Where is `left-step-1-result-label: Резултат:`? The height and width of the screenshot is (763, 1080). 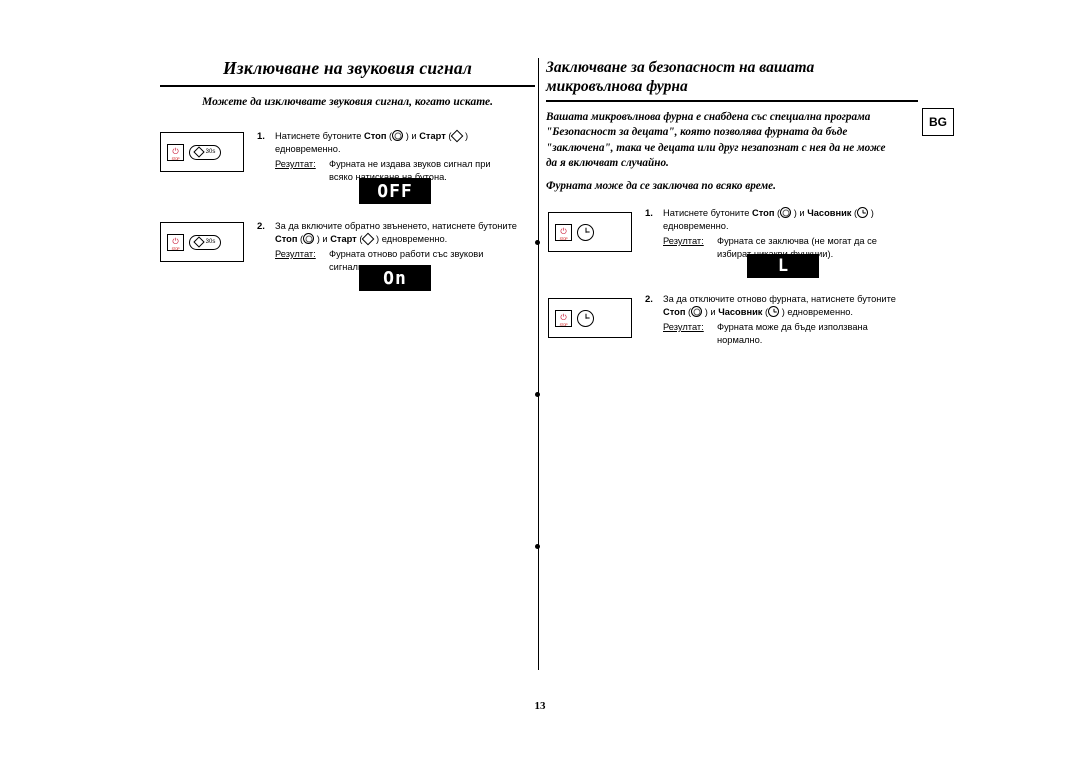
left-step-1-result-label: Резултат: is located at coordinates (295, 163).